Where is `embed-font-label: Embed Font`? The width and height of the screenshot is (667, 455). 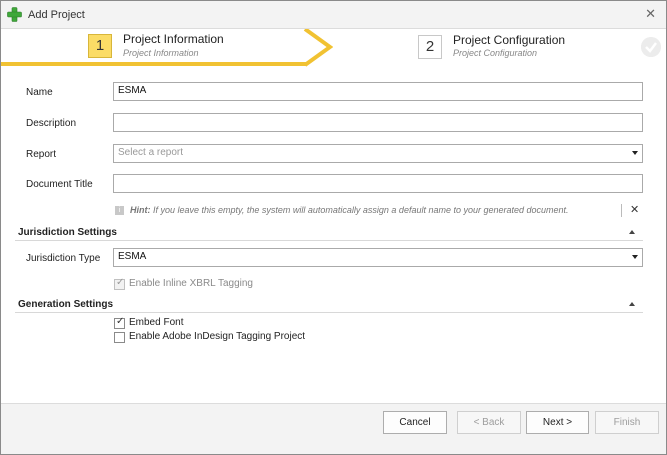 embed-font-label: Embed Font is located at coordinates (156, 322).